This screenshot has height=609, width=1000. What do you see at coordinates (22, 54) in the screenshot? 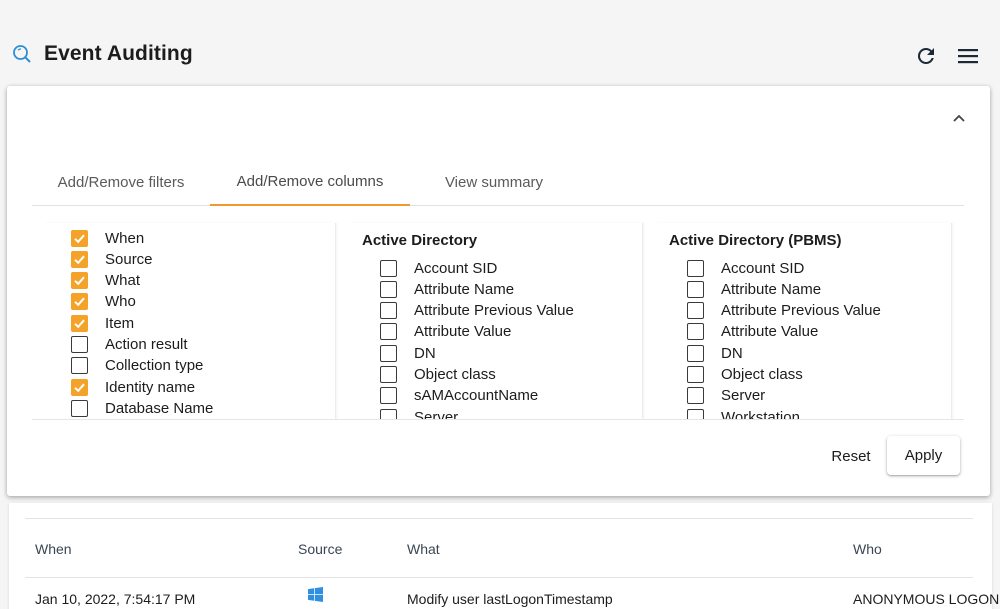
I see `search-icon` at bounding box center [22, 54].